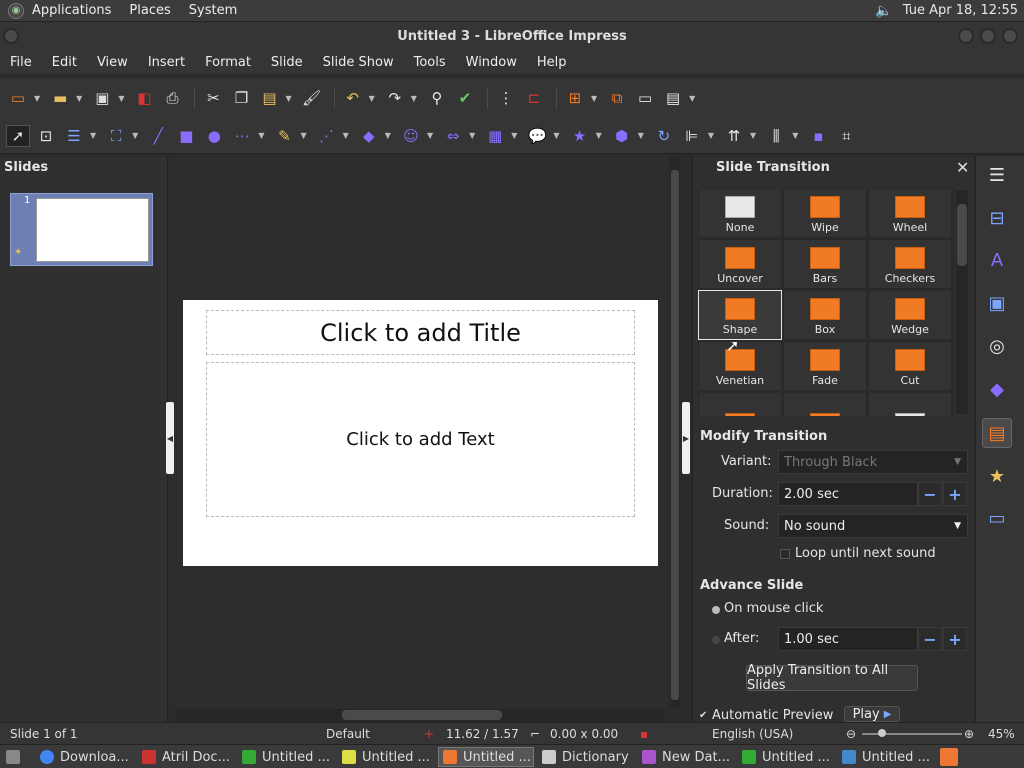  Describe the element at coordinates (825, 315) in the screenshot. I see `transition-box: Box` at that location.